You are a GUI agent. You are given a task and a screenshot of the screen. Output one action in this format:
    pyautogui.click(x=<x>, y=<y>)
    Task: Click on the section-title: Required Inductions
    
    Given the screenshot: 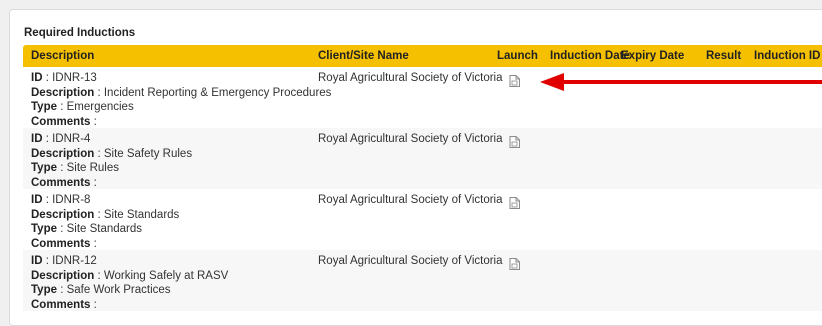 What is the action you would take?
    pyautogui.click(x=80, y=33)
    